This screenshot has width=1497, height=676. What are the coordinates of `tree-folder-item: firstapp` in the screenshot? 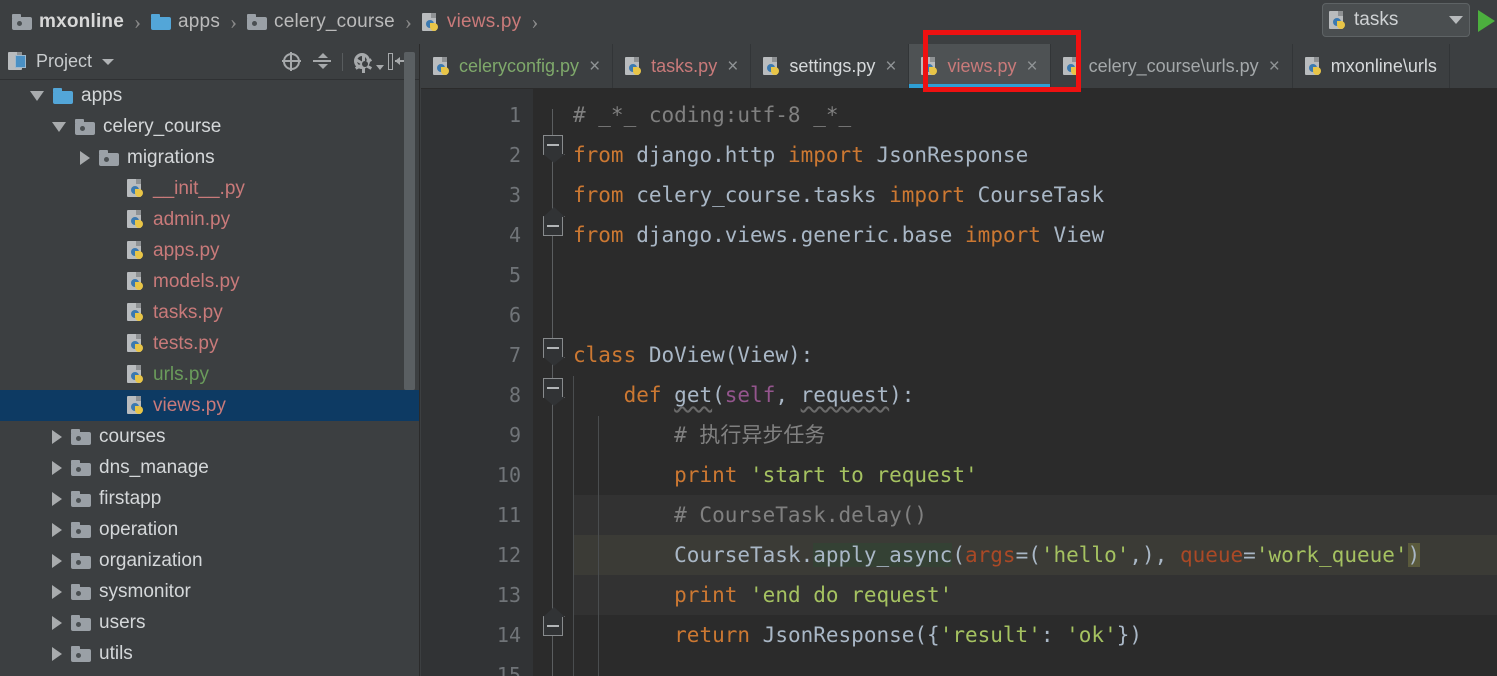 It's located at (209, 498).